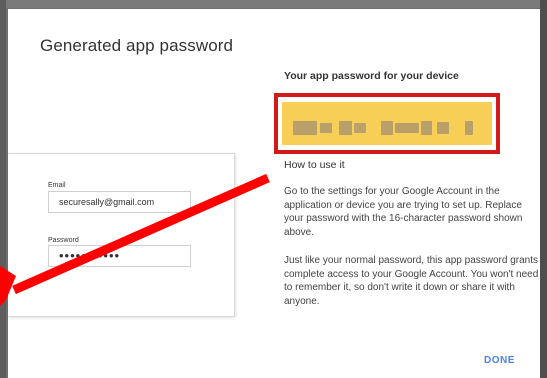  What do you see at coordinates (371, 76) in the screenshot?
I see `device-password-label: Your app password for your device` at bounding box center [371, 76].